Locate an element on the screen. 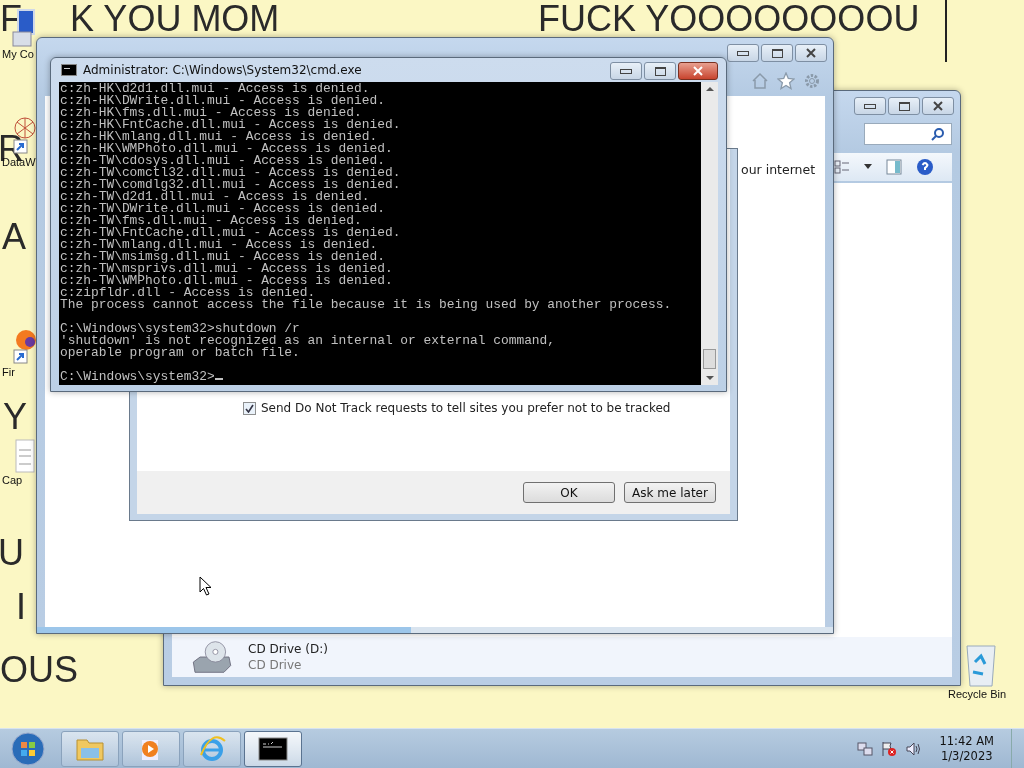 This screenshot has height=768, width=1024. wallpaper-text: U is located at coordinates (12, 553).